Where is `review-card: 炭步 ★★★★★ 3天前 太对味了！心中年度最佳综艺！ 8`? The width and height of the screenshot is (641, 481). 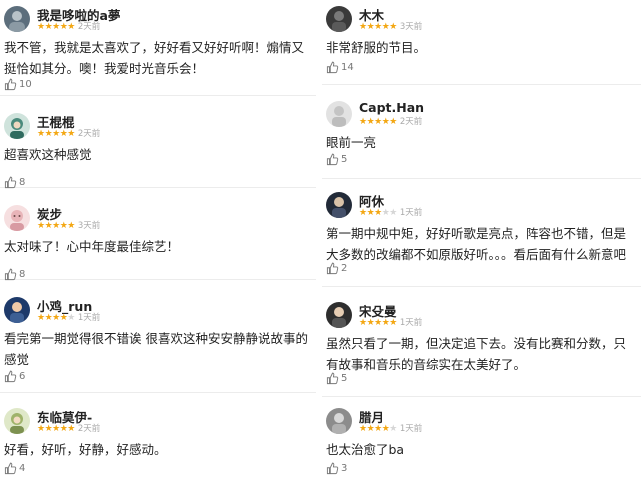
review-card: 炭步 ★★★★★ 3天前 太对味了！心中年度最佳综艺！ 8 is located at coordinates (158, 240).